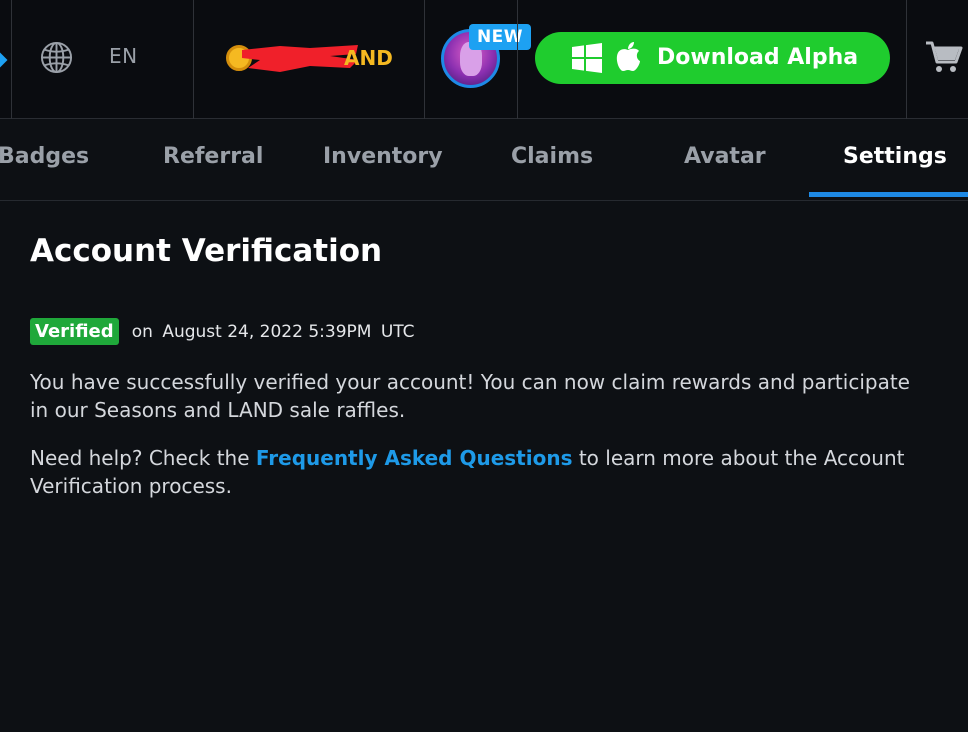 This screenshot has height=732, width=968. What do you see at coordinates (74, 331) in the screenshot?
I see `status-badge: Verified` at bounding box center [74, 331].